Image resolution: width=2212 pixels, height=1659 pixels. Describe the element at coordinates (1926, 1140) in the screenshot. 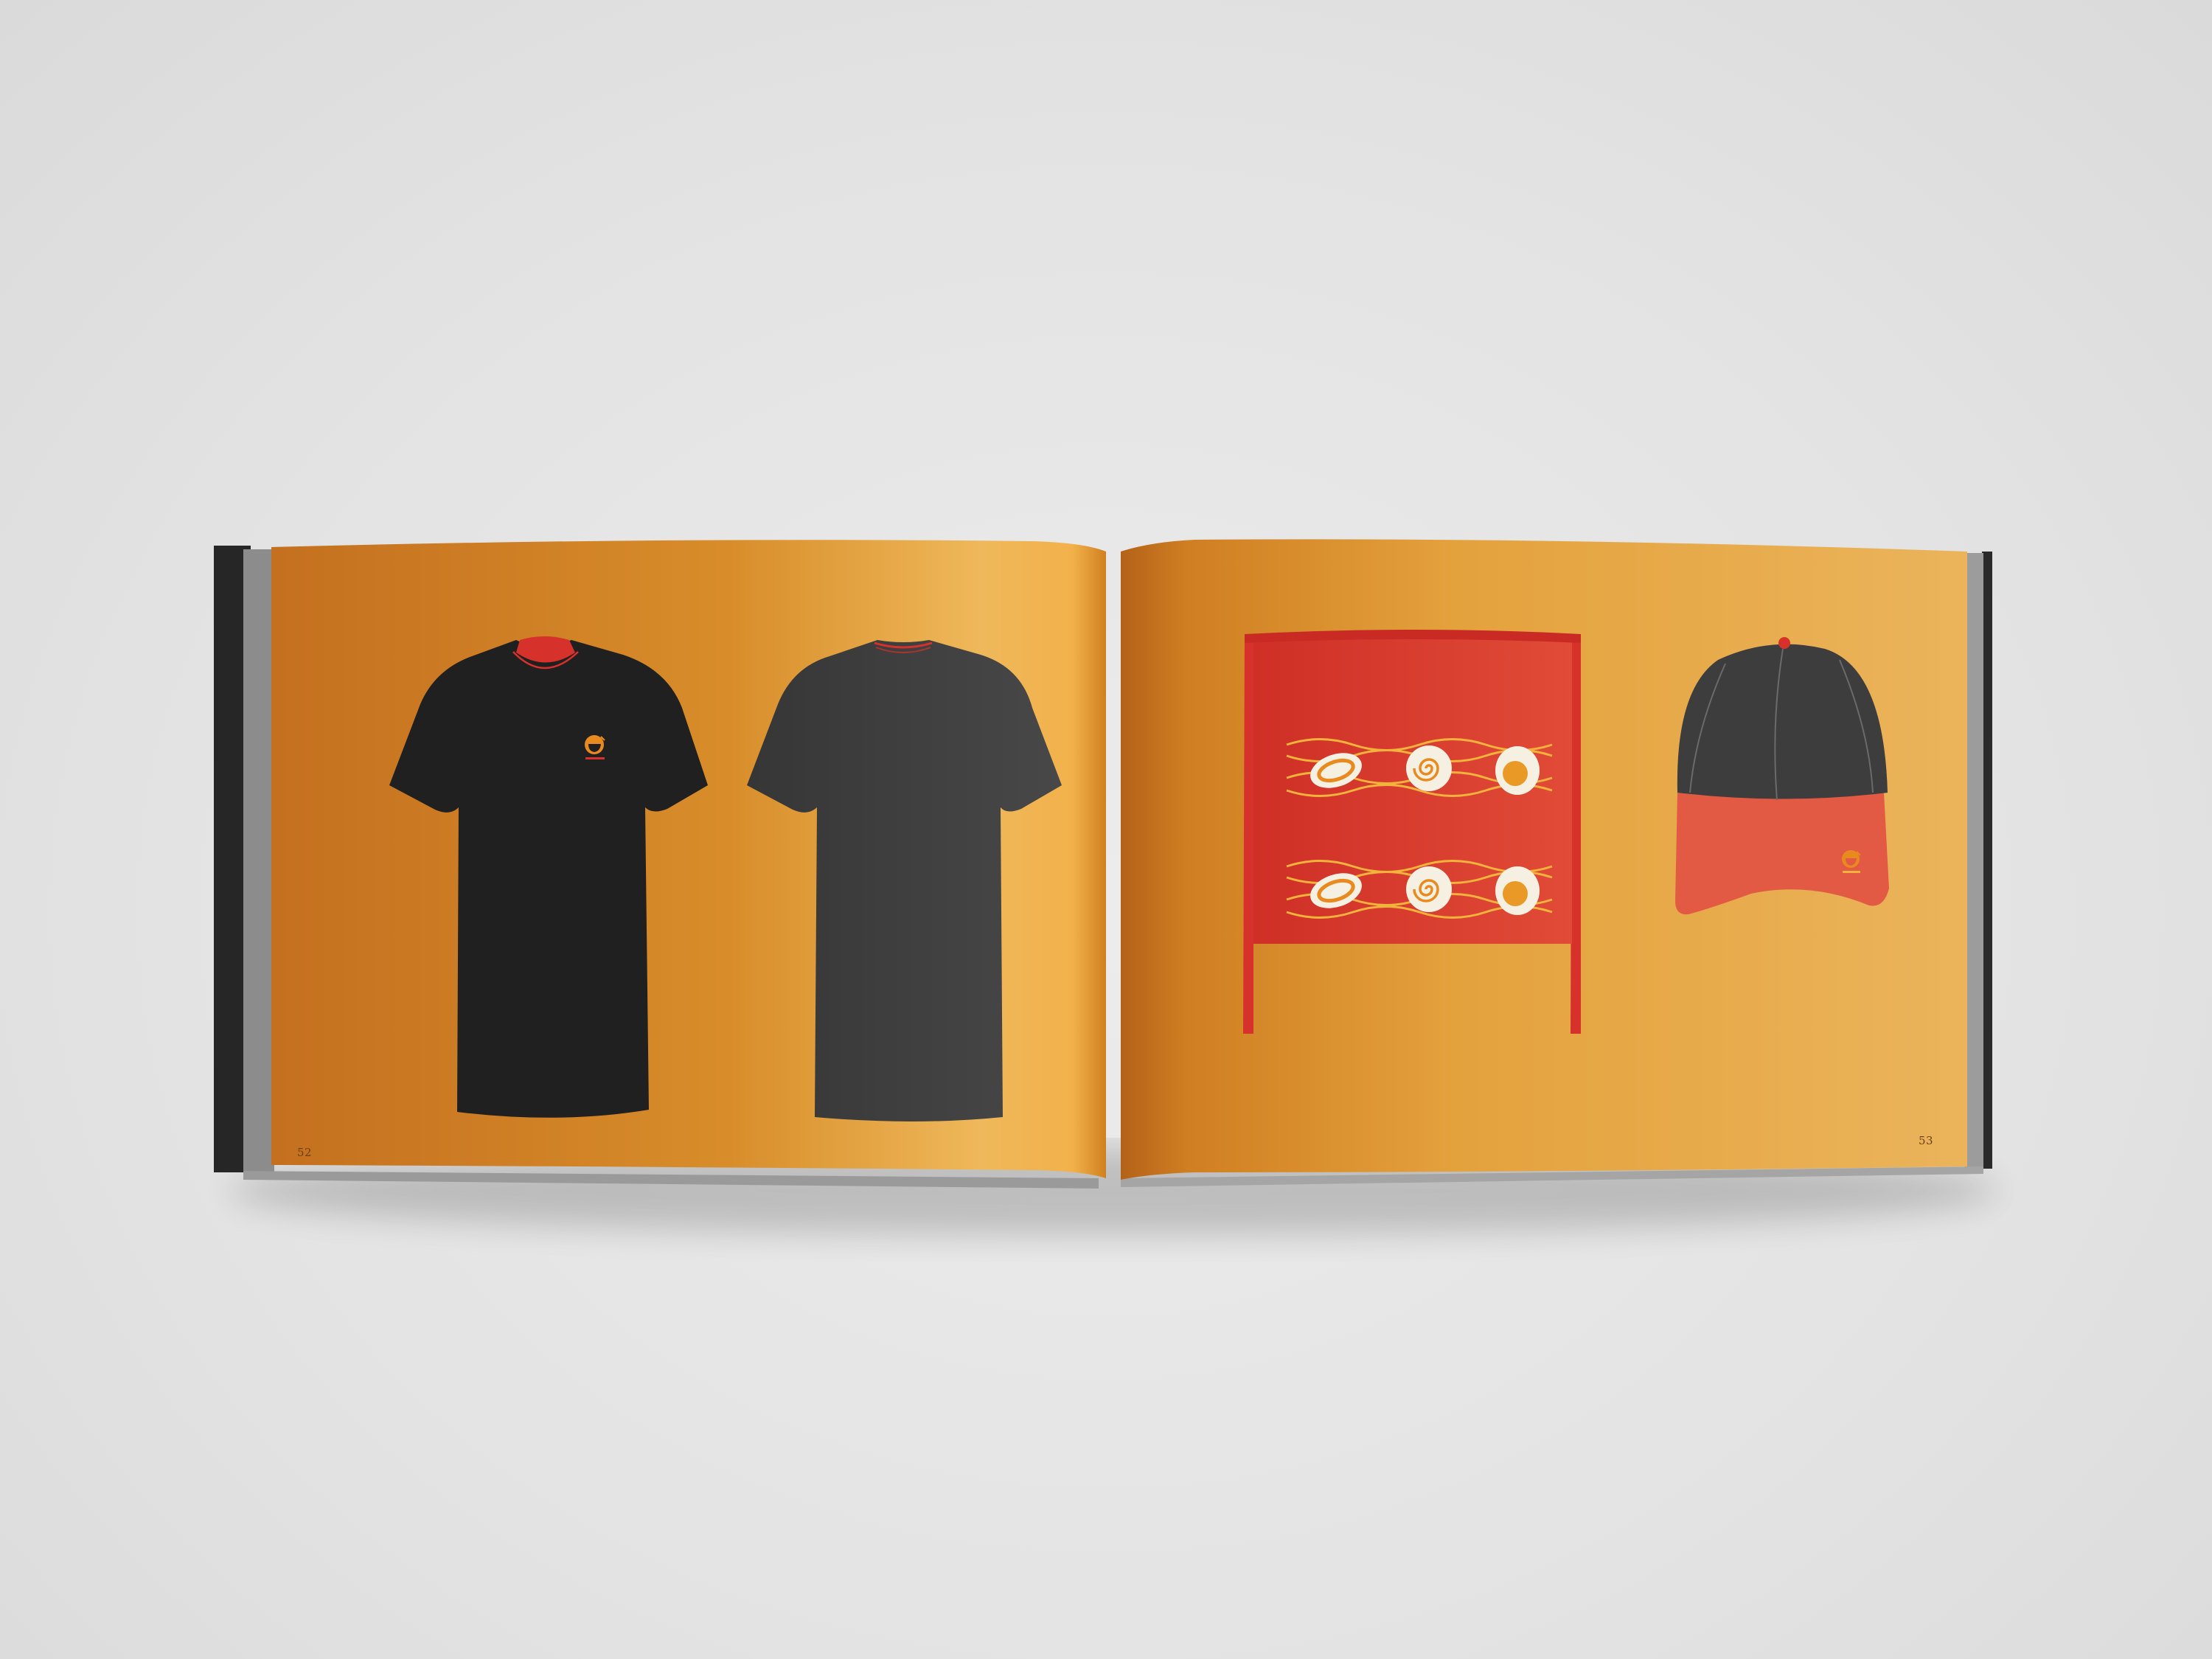

I see `page-number-right: 53` at that location.